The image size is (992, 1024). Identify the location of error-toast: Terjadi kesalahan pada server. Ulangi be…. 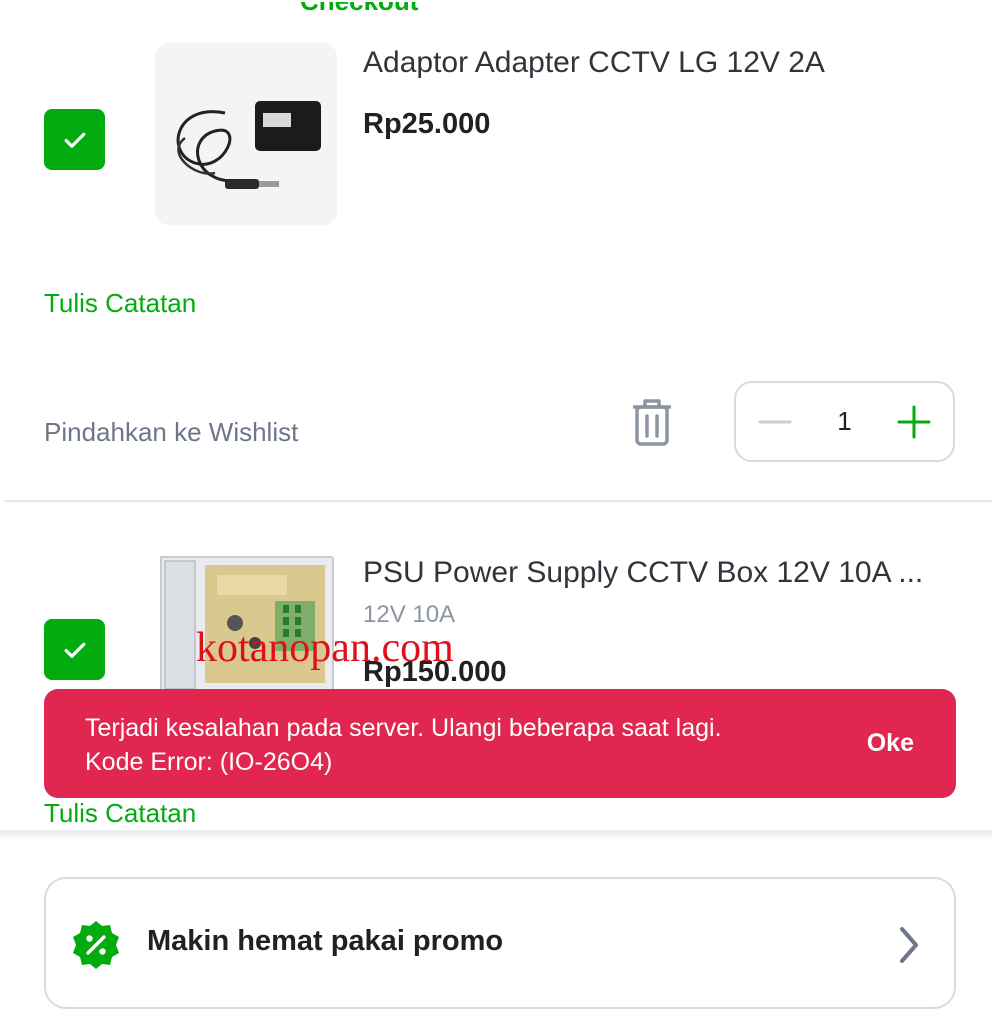
(500, 743).